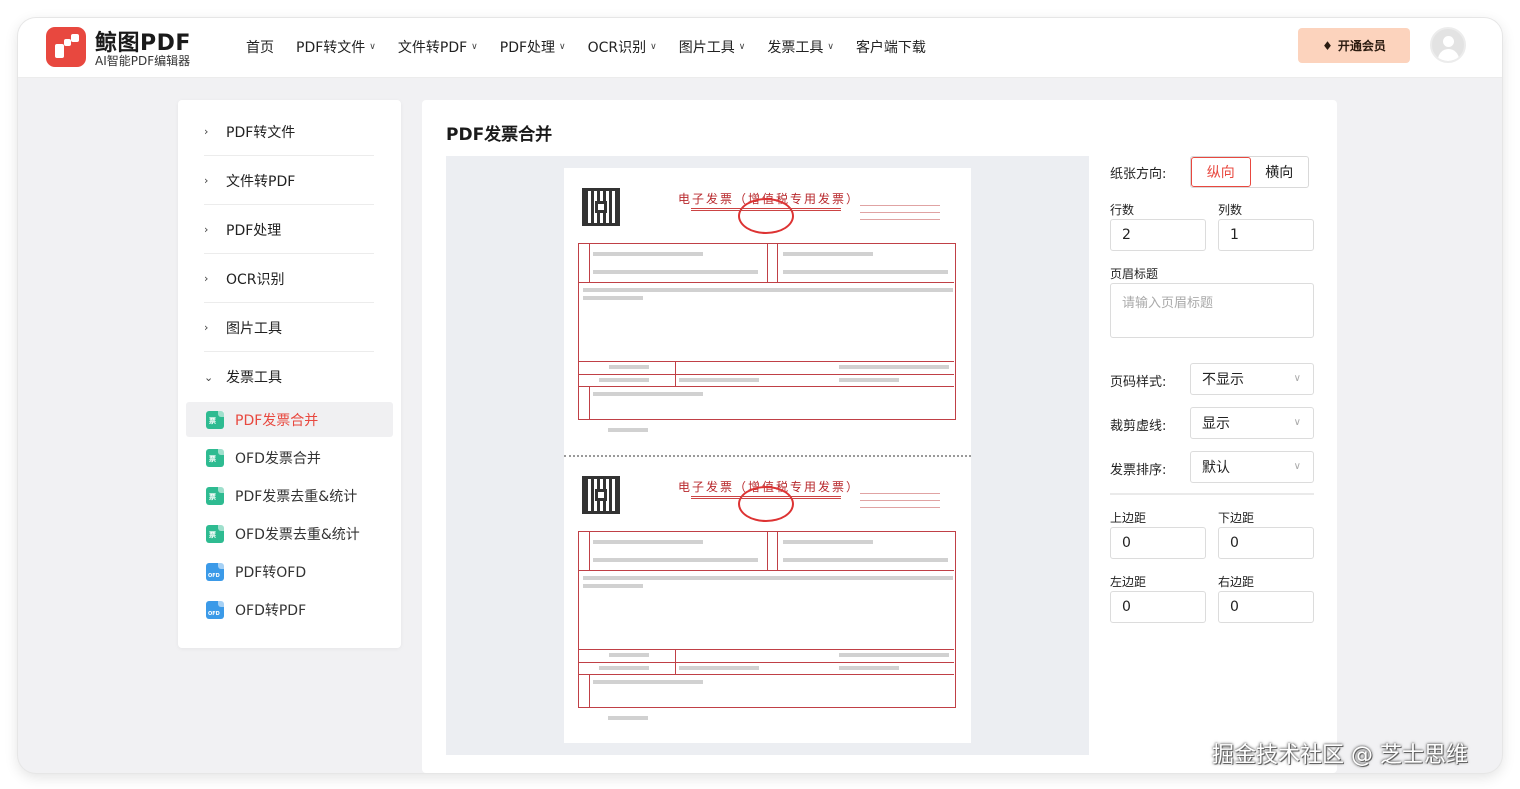 The image size is (1520, 789). I want to click on vip-button: ♦ 开通会员, so click(1354, 45).